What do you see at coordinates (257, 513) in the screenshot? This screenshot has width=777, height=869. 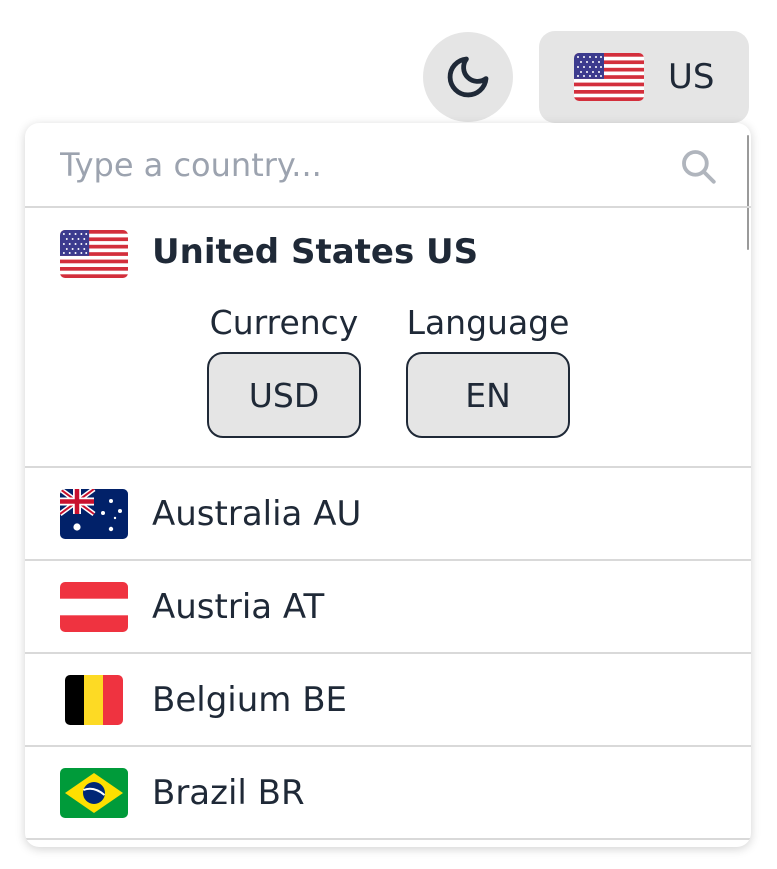 I see `country-item-label: Australia AU` at bounding box center [257, 513].